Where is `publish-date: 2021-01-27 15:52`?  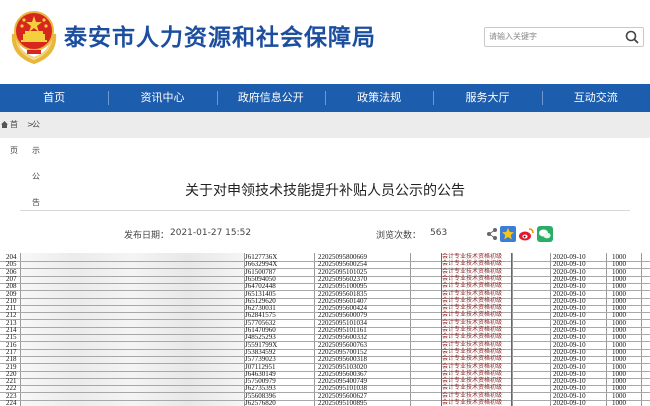 publish-date: 2021-01-27 15:52 is located at coordinates (211, 233).